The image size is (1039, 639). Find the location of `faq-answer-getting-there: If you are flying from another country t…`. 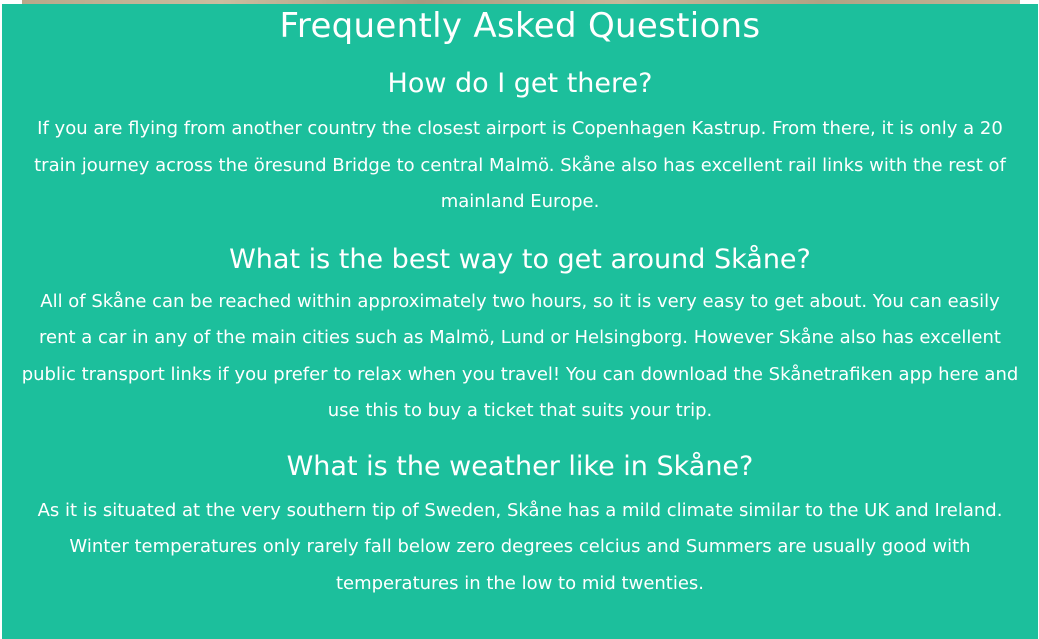

faq-answer-getting-there: If you are flying from another country t… is located at coordinates (520, 165).